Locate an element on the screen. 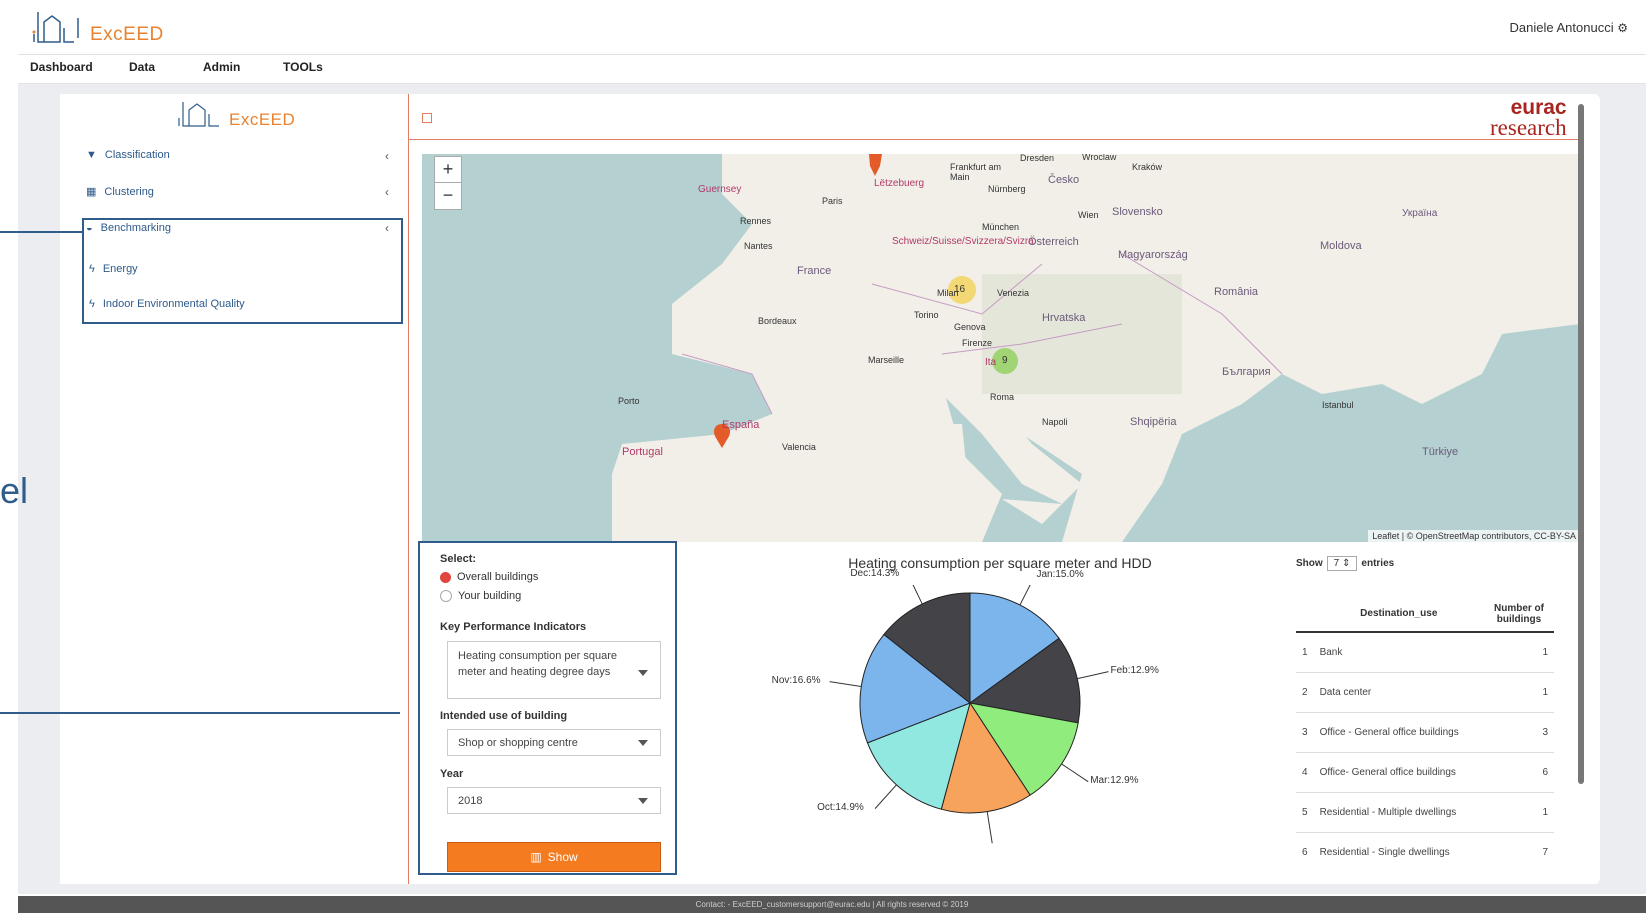 This screenshot has height=913, width=1646. show-button: ▥ Show is located at coordinates (554, 857).